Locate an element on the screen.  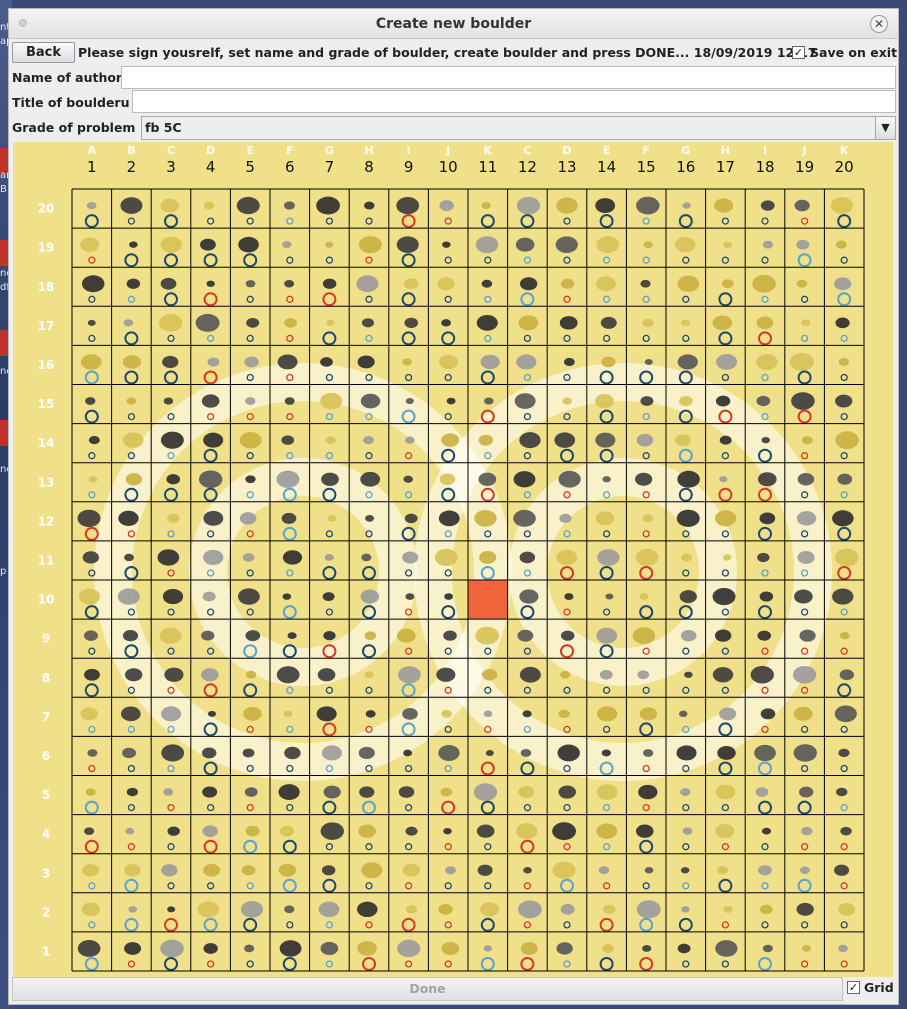
title-bar: Create new boulder ✕ is located at coordinates (453, 24).